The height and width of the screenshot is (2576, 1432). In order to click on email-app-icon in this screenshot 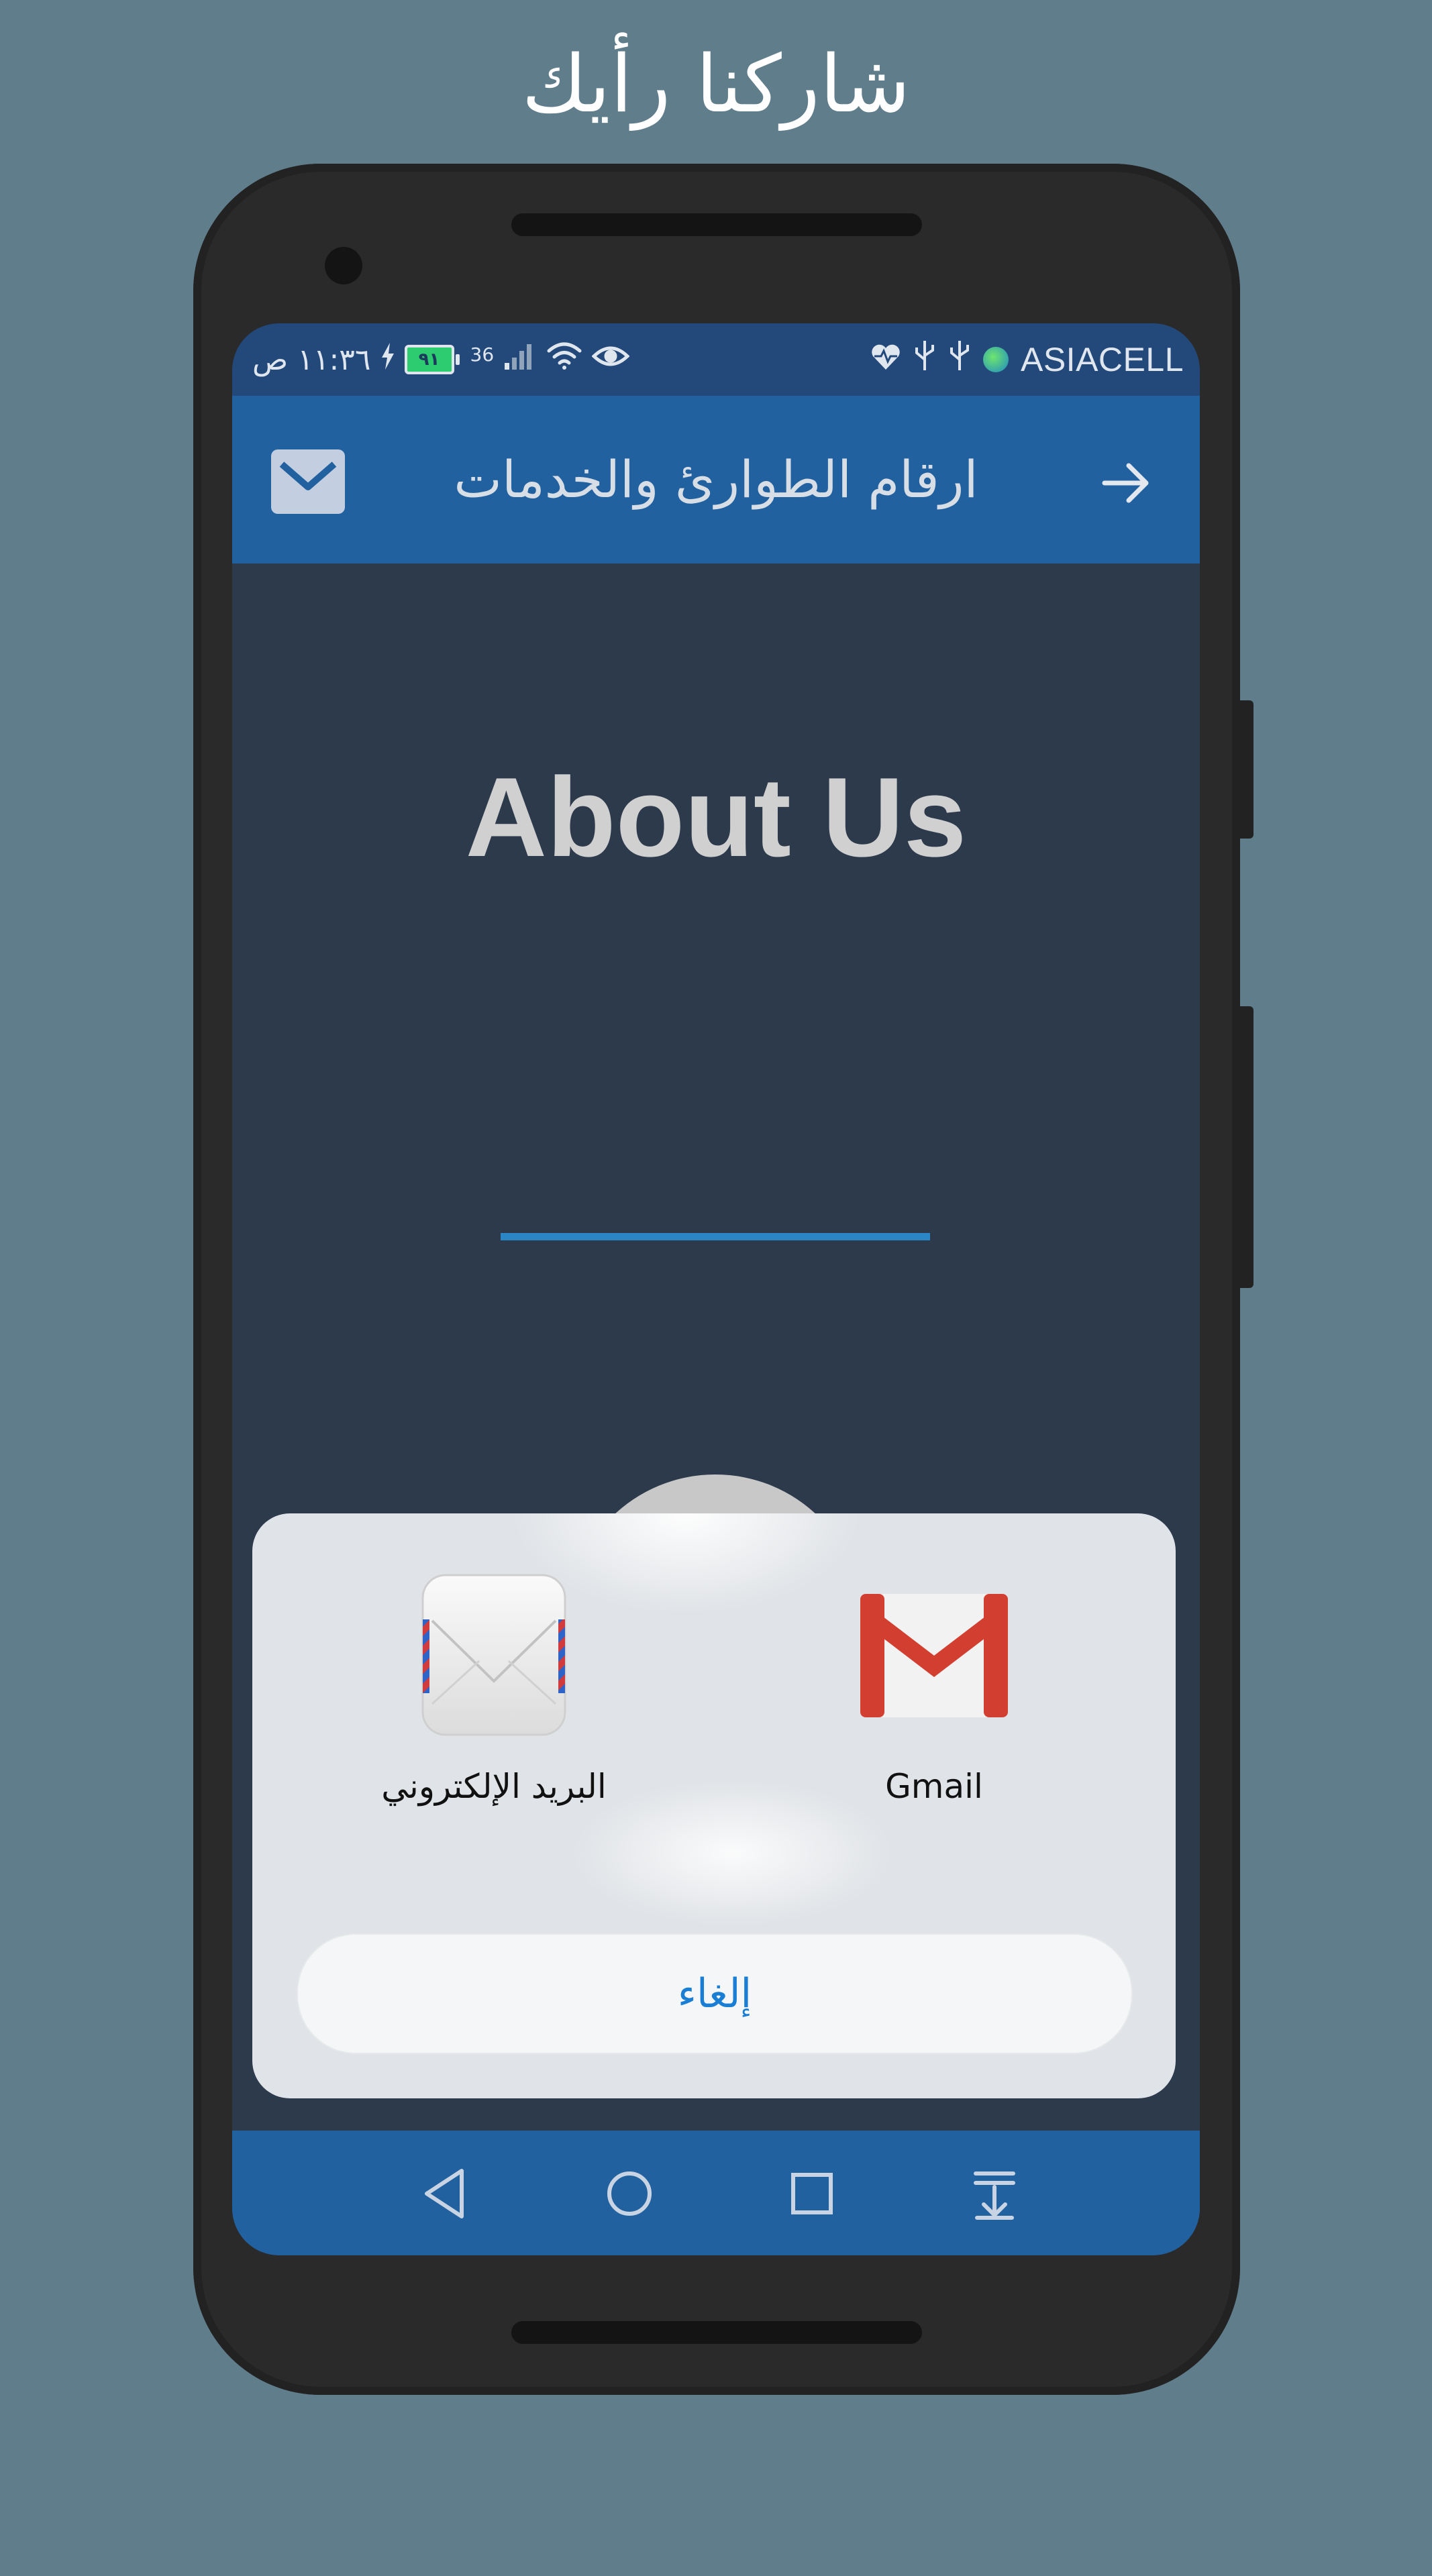, I will do `click(494, 1654)`.